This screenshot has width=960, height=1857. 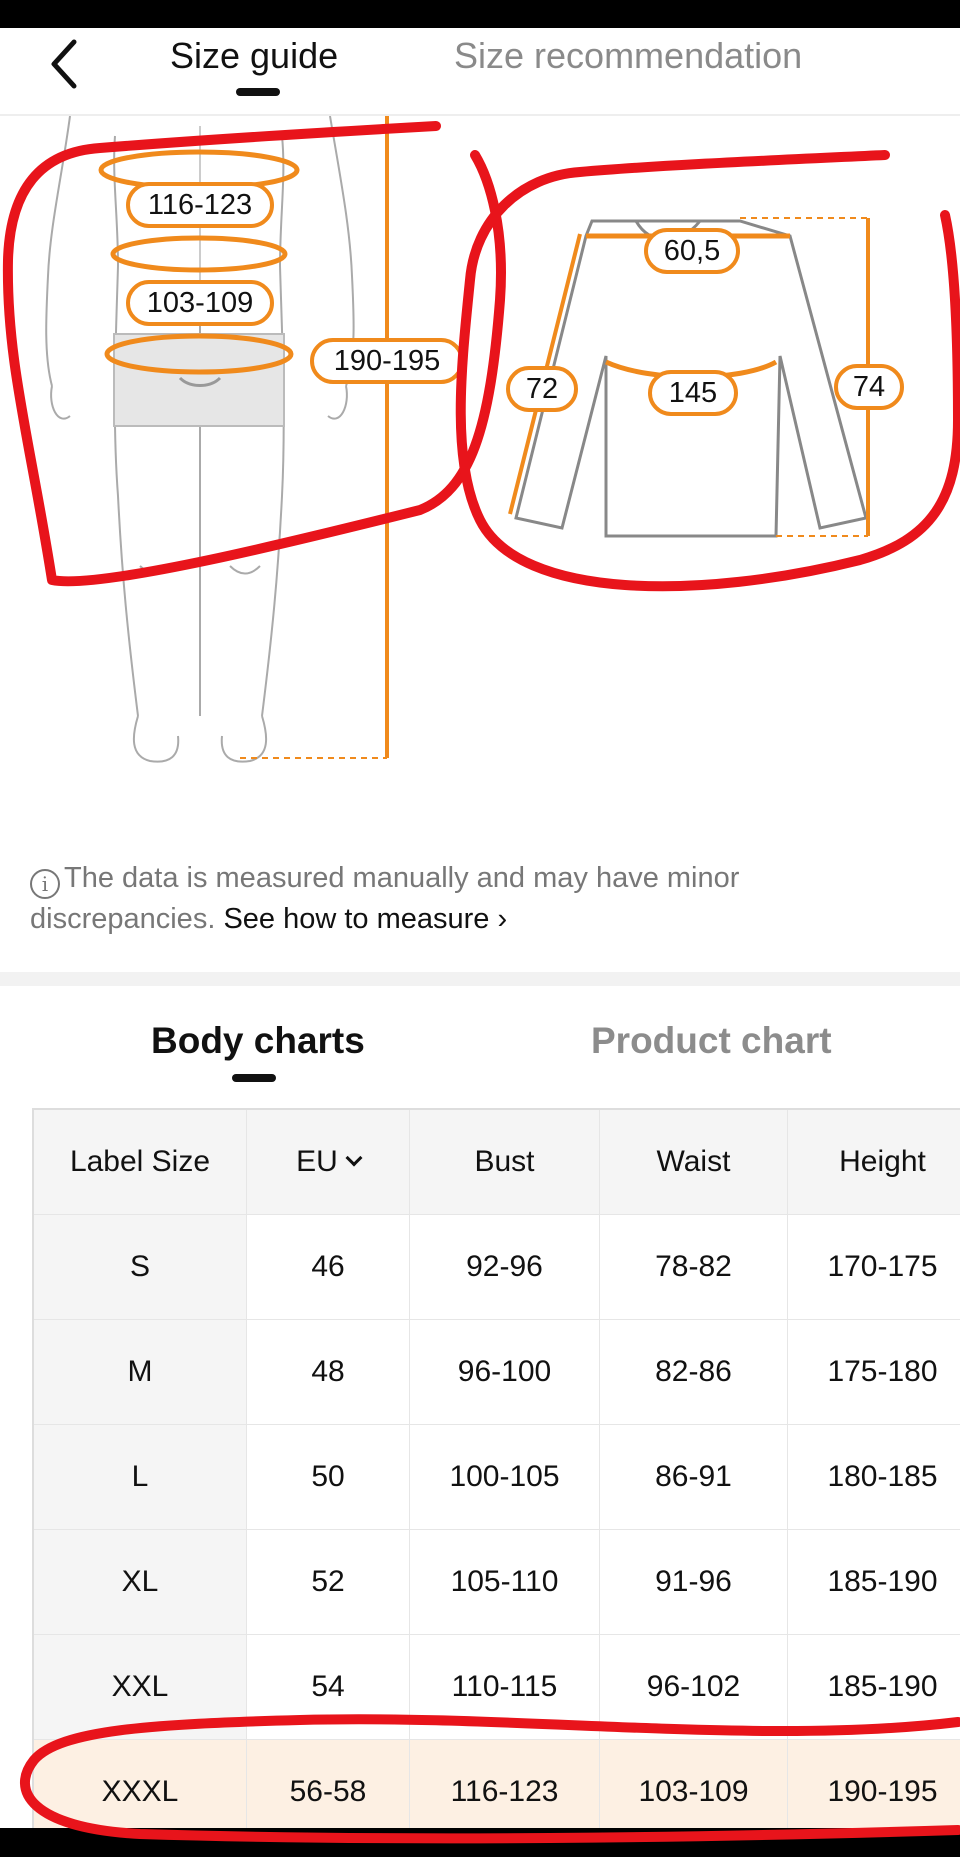 I want to click on info-icon: i, so click(x=45, y=884).